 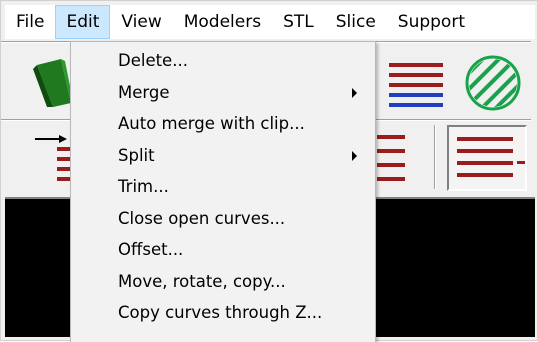 What do you see at coordinates (222, 22) in the screenshot?
I see `menu-modelers: Modelers` at bounding box center [222, 22].